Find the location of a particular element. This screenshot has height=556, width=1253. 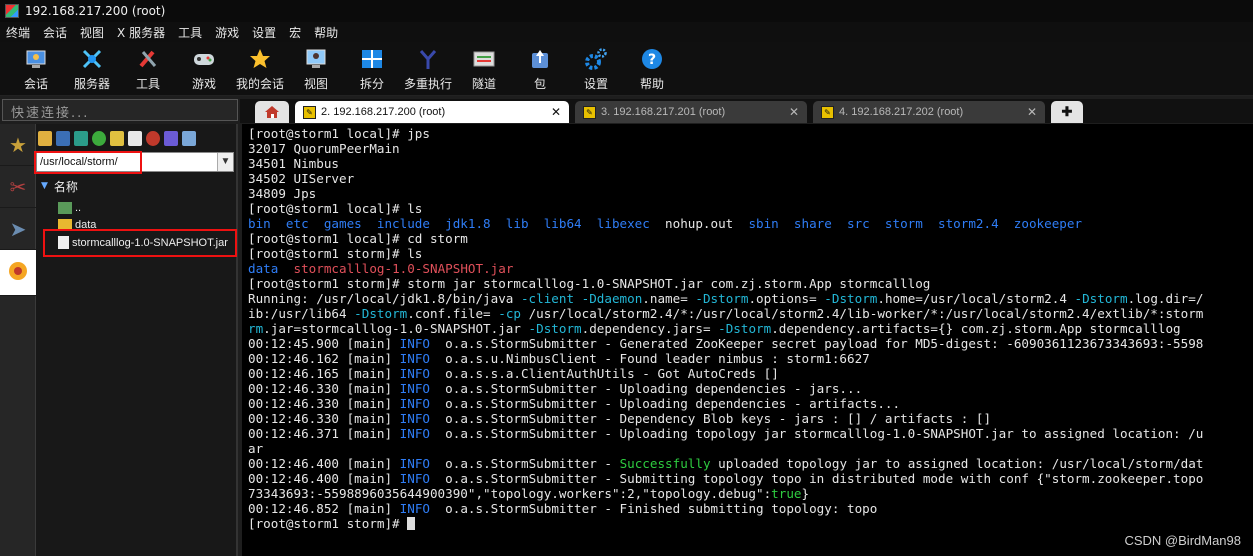

terminal-text: } is located at coordinates (805, 493).